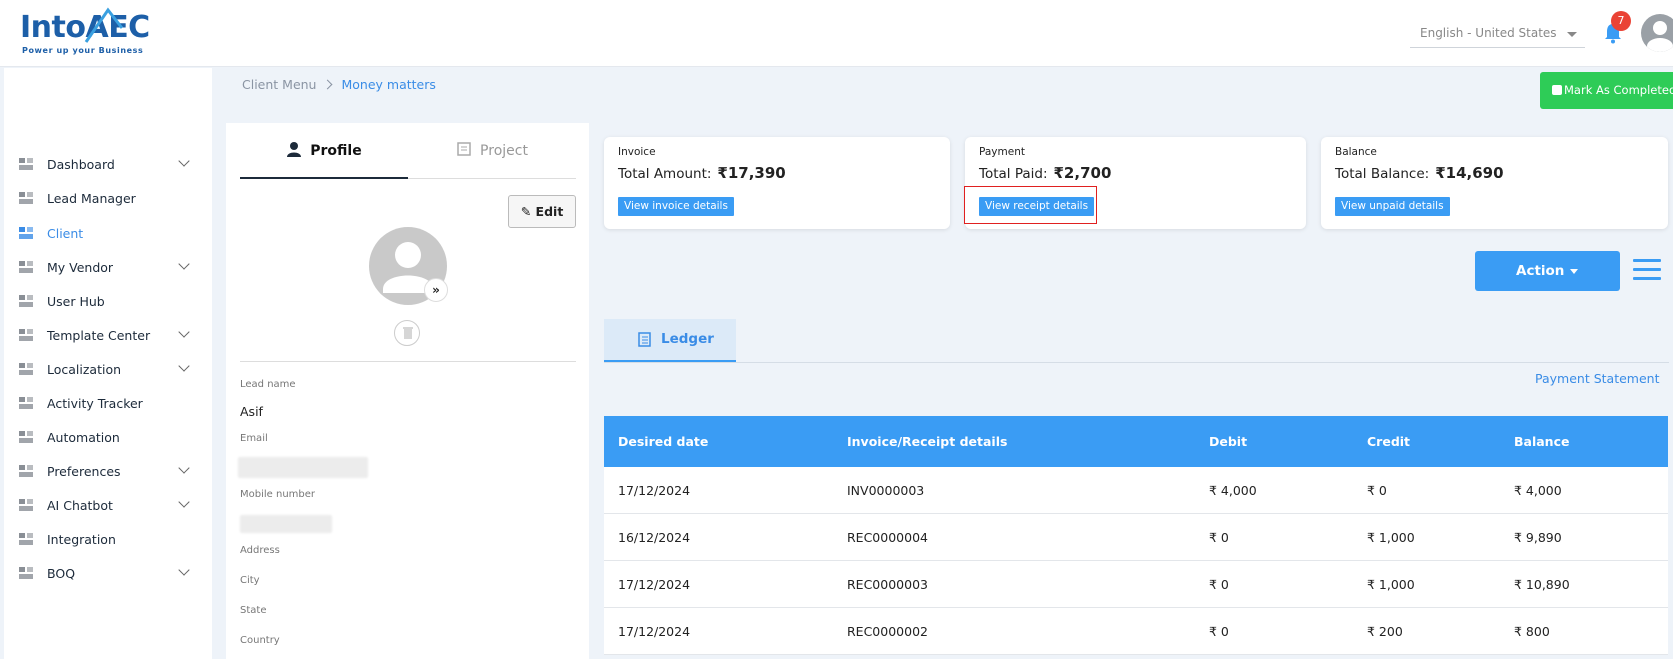 This screenshot has height=659, width=1673. I want to click on tab-underline, so click(1136, 362).